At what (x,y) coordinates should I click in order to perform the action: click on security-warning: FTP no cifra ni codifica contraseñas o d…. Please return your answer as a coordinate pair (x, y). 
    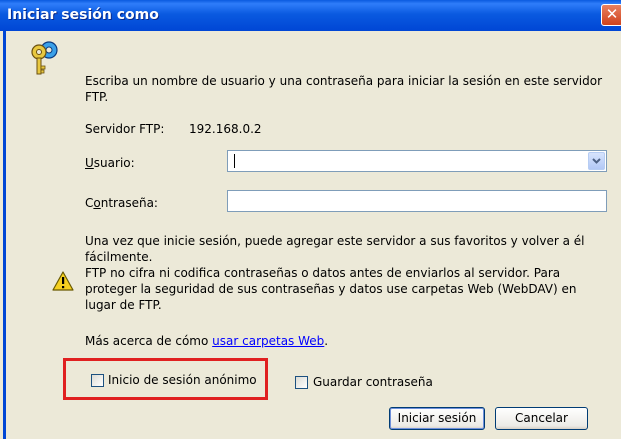
    Looking at the image, I should click on (331, 289).